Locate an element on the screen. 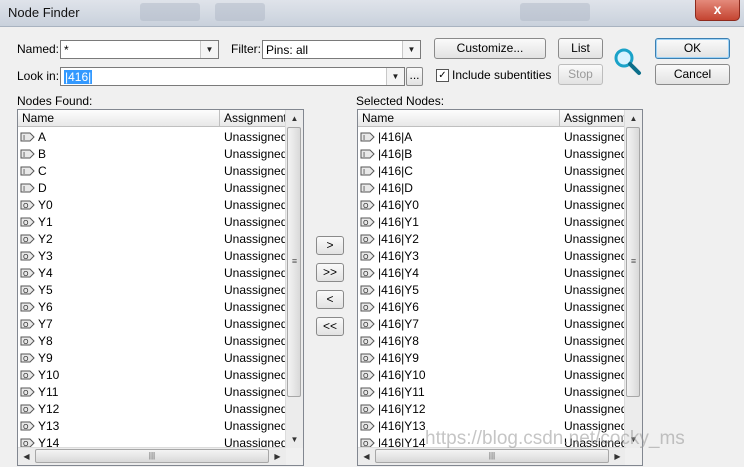  list-item: I B Unassigned is located at coordinates (152, 153).